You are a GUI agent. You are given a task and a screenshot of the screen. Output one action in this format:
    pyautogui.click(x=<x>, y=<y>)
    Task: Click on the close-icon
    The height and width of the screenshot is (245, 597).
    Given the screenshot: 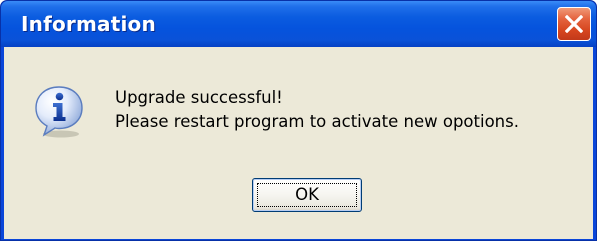 What is the action you would take?
    pyautogui.click(x=574, y=24)
    